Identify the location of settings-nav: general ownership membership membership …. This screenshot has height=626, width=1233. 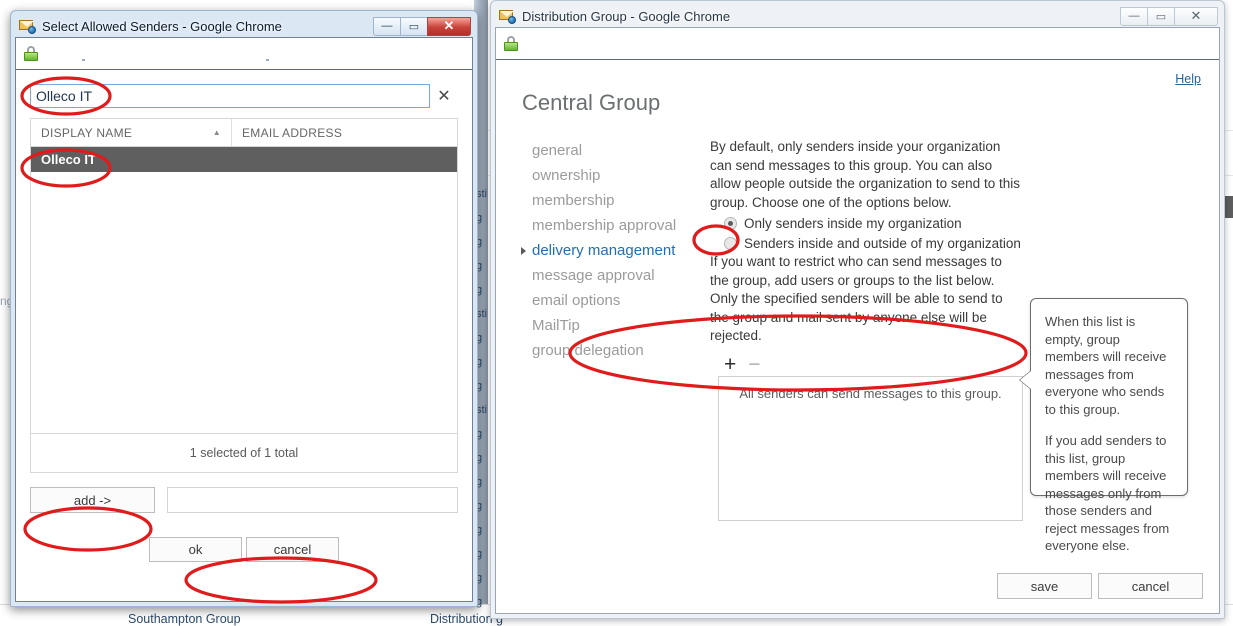
(612, 329).